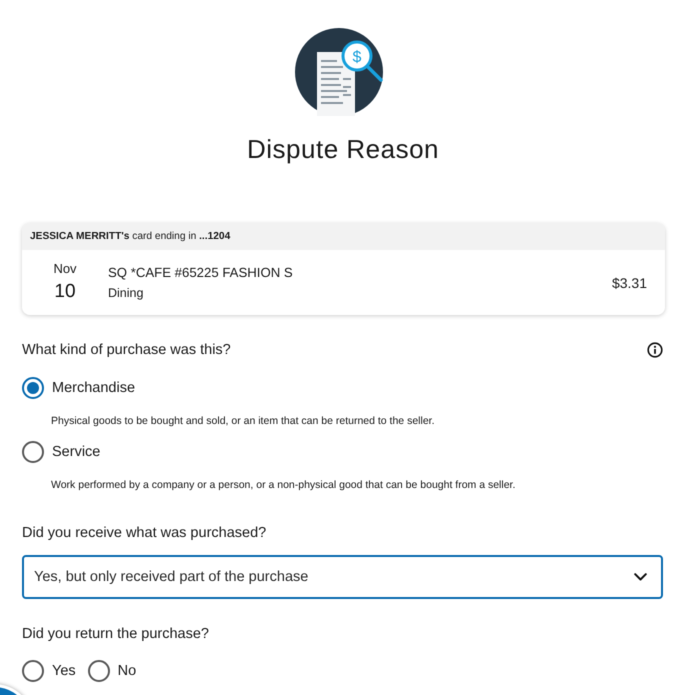 The width and height of the screenshot is (700, 695). What do you see at coordinates (342, 577) in the screenshot?
I see `dropdown-select: Yes, but only received part of the purchase` at bounding box center [342, 577].